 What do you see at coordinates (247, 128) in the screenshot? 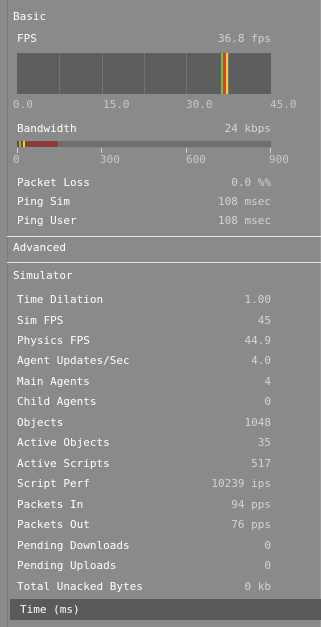
I see `bandwidth-value: 24 kbps` at bounding box center [247, 128].